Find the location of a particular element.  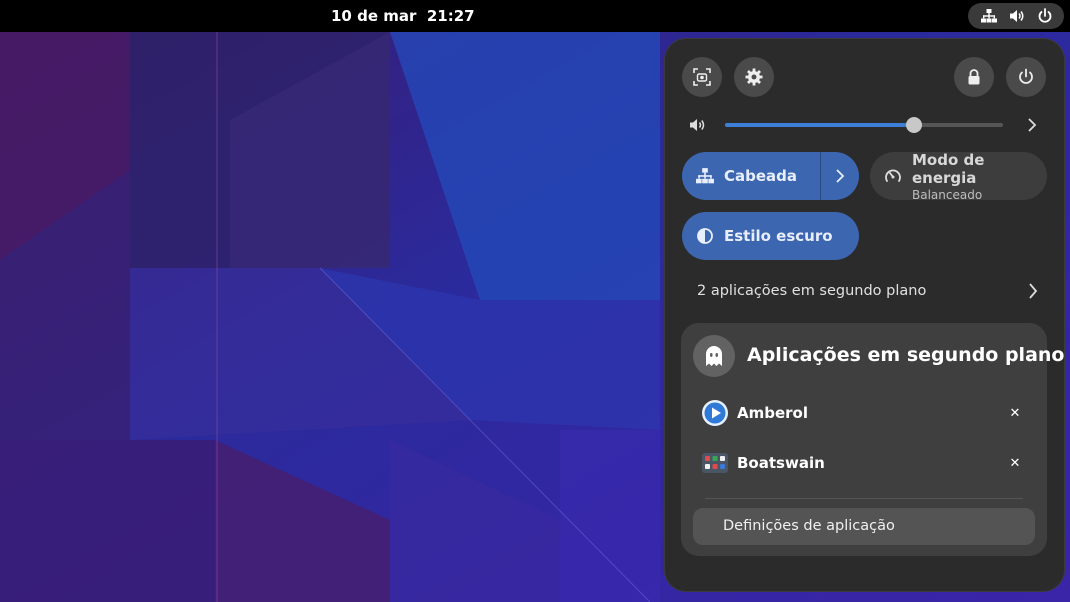

screenshot-icon is located at coordinates (702, 77).